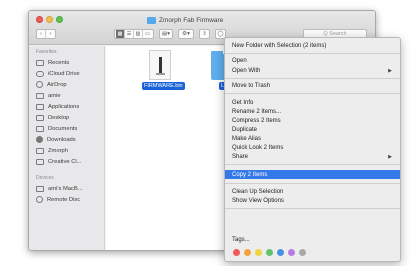 This screenshot has height=266, width=414. I want to click on view-mode-control: ▦ ☰ ▥ ▭, so click(134, 34).